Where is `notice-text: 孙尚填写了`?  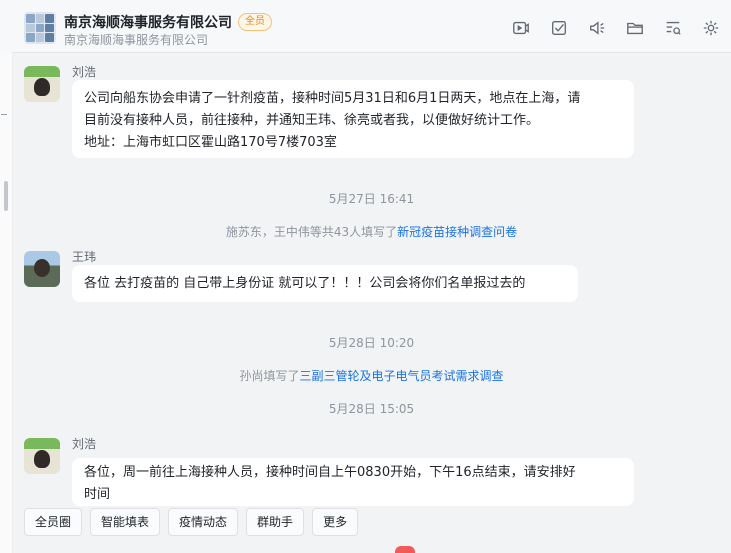
notice-text: 孙尚填写了 is located at coordinates (269, 376).